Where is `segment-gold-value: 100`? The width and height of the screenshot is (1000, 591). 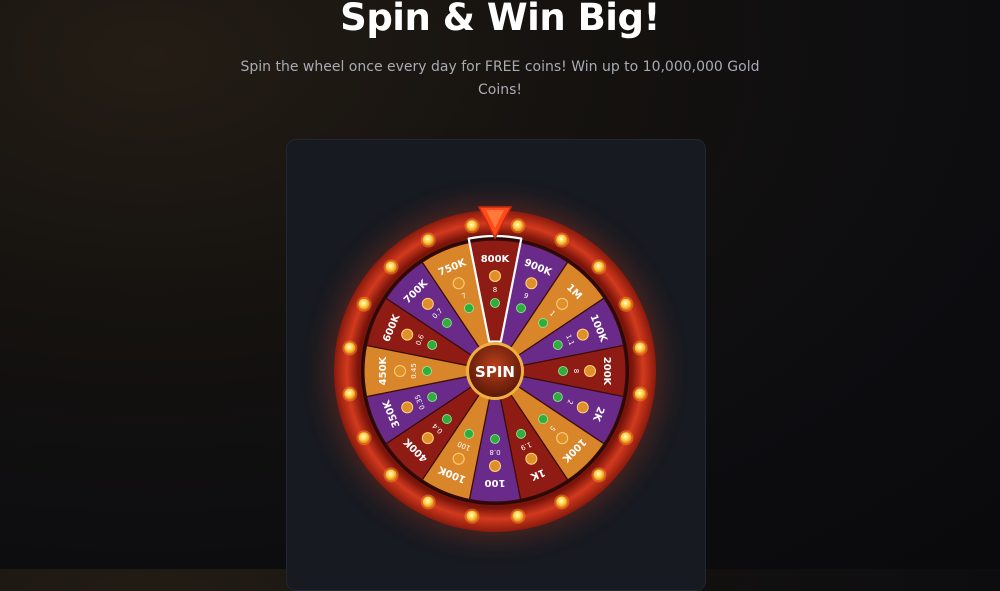
segment-gold-value: 100 is located at coordinates (495, 482).